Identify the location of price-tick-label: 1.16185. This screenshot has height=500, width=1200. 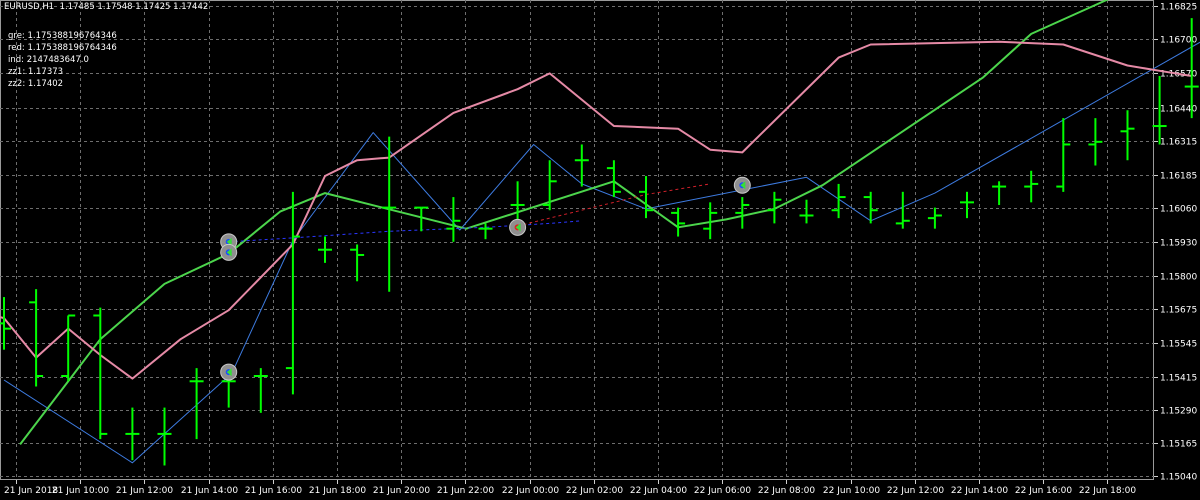
(1178, 177).